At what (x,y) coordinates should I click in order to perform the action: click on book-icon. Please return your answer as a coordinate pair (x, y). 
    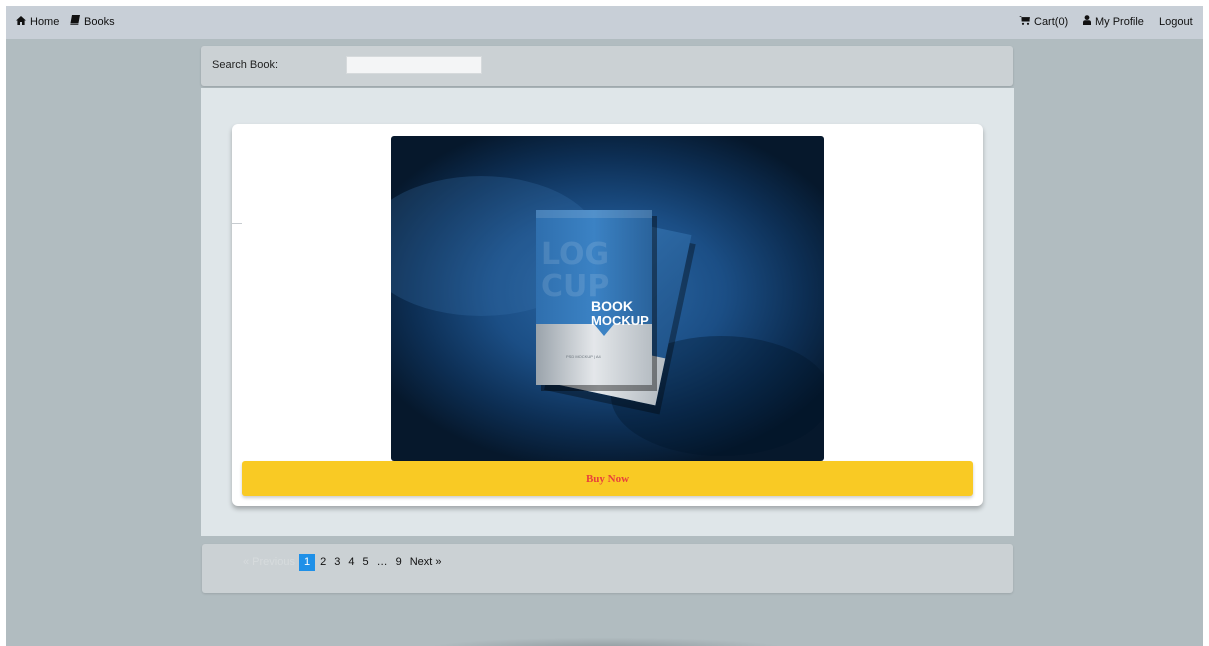
    Looking at the image, I should click on (75, 22).